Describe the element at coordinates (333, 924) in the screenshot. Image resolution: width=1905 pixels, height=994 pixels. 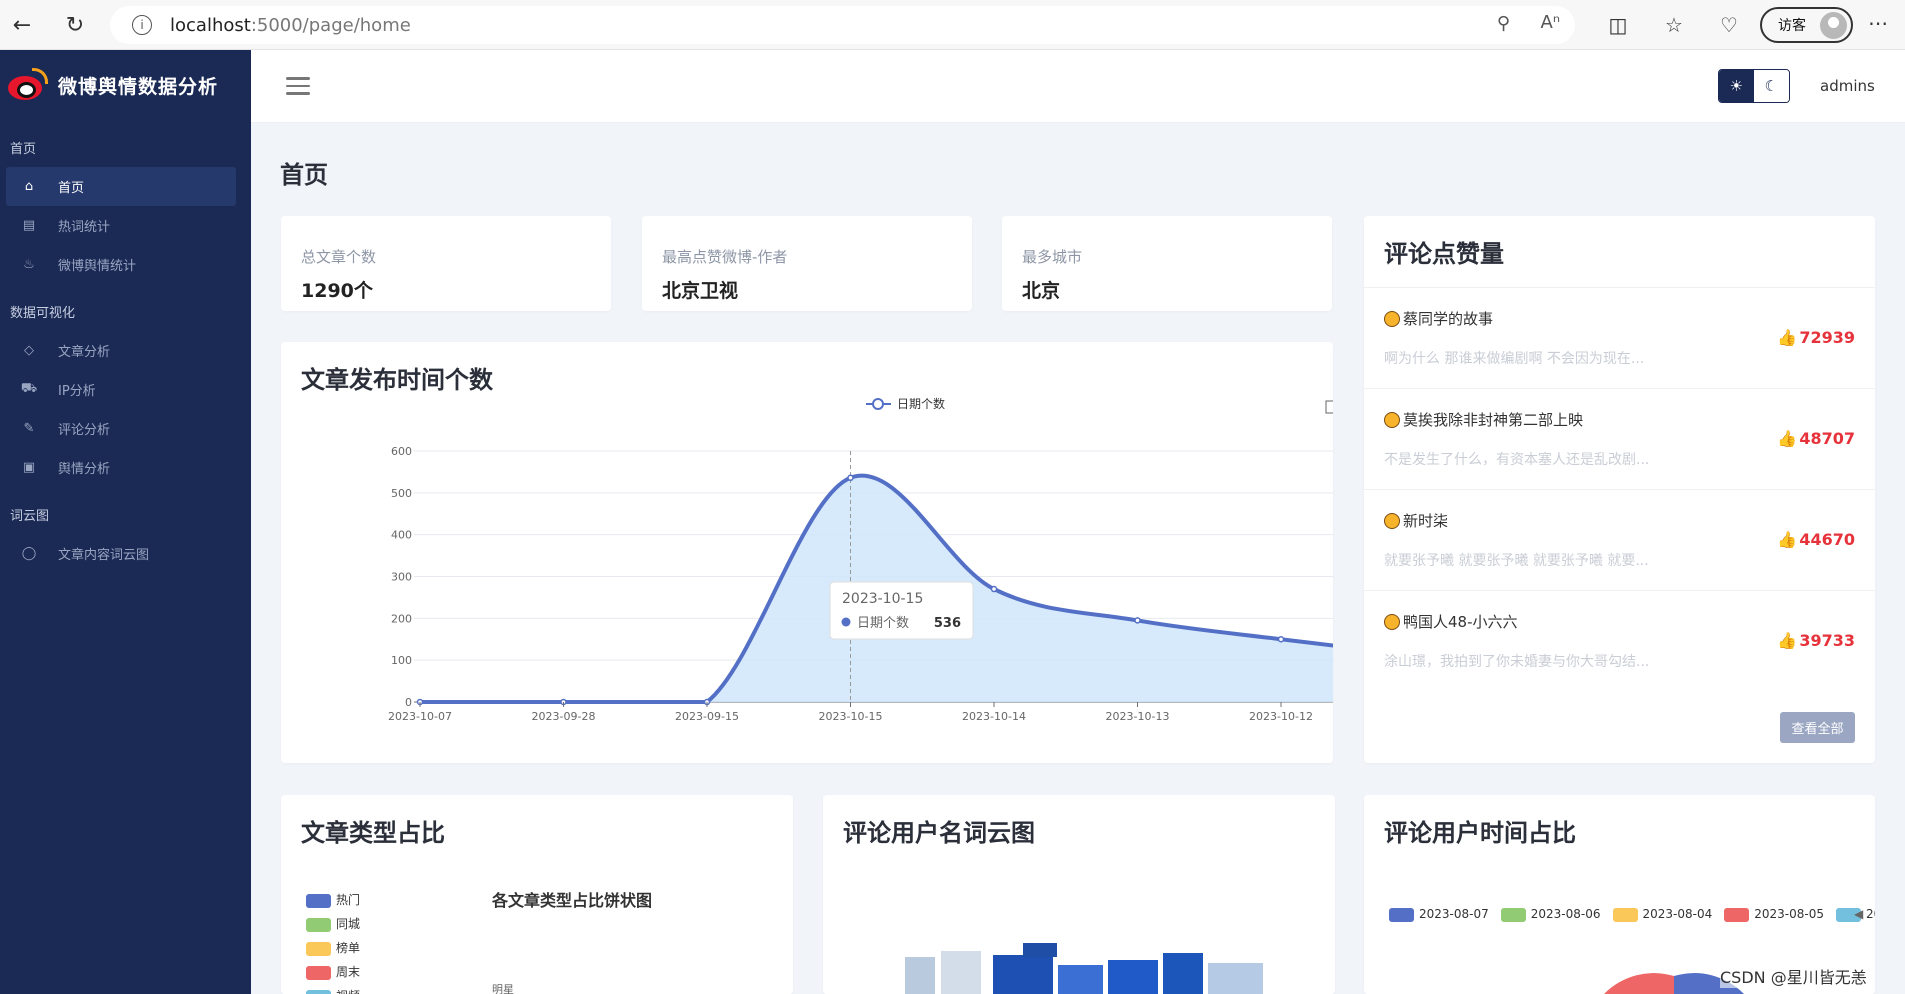
I see `legend-item: 同城` at that location.